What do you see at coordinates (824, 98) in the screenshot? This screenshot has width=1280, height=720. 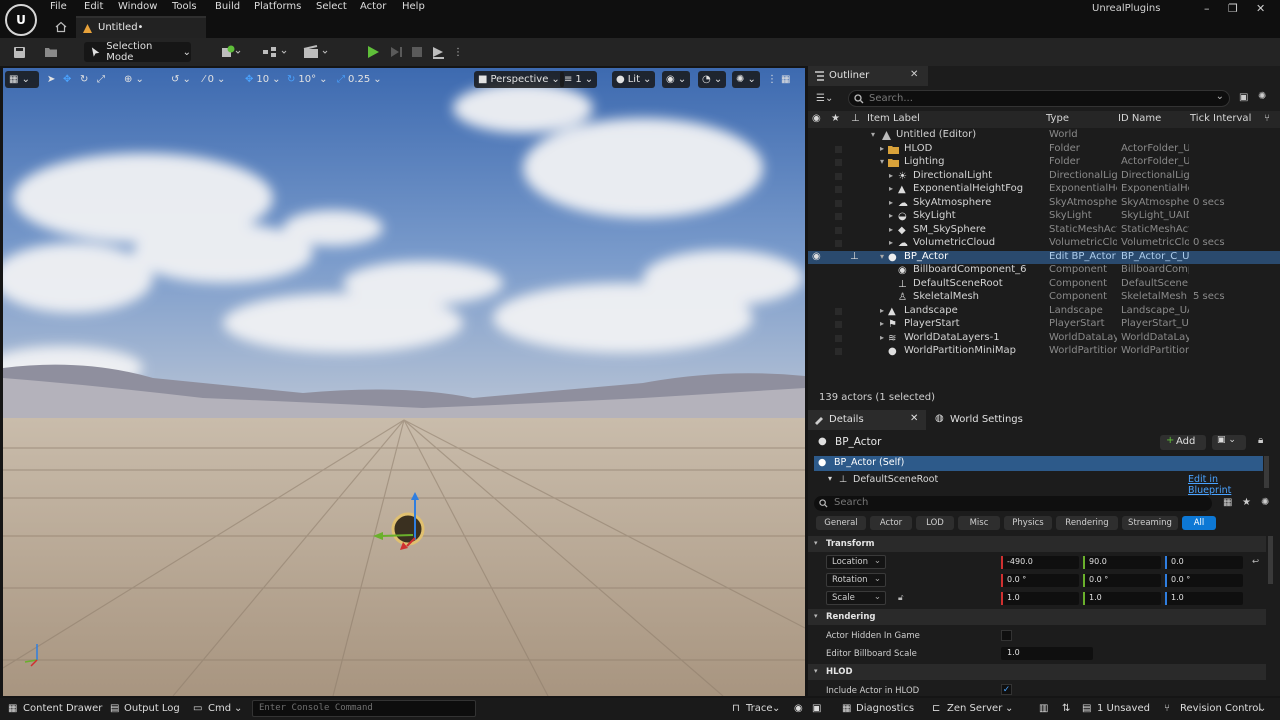 I see `filter-icon: ☰⌄` at bounding box center [824, 98].